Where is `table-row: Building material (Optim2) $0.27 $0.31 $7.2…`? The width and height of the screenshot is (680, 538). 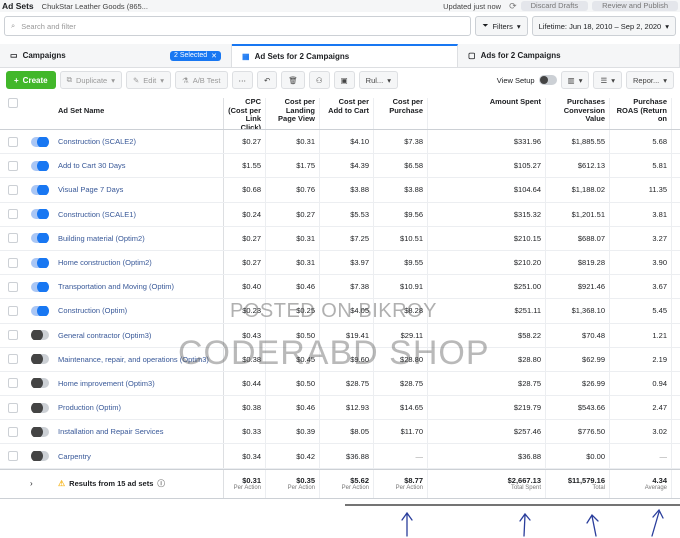
table-row: Building material (Optim2) $0.27 $0.31 $7.2… is located at coordinates (340, 238).